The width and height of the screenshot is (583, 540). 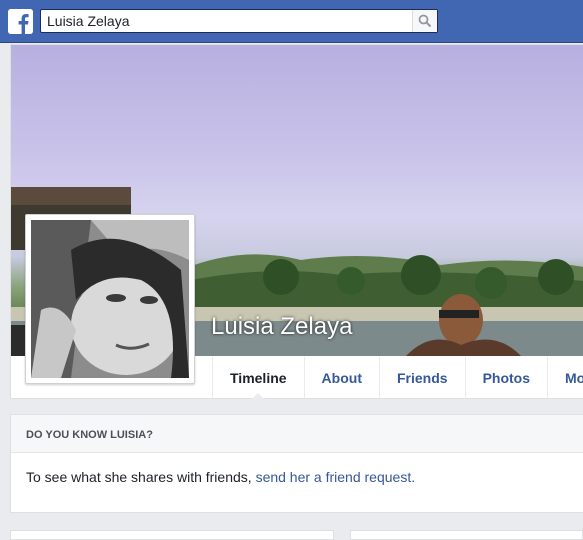 I want to click on profile-tabs: Timeline About Friends Photos Mo, so click(x=397, y=378).